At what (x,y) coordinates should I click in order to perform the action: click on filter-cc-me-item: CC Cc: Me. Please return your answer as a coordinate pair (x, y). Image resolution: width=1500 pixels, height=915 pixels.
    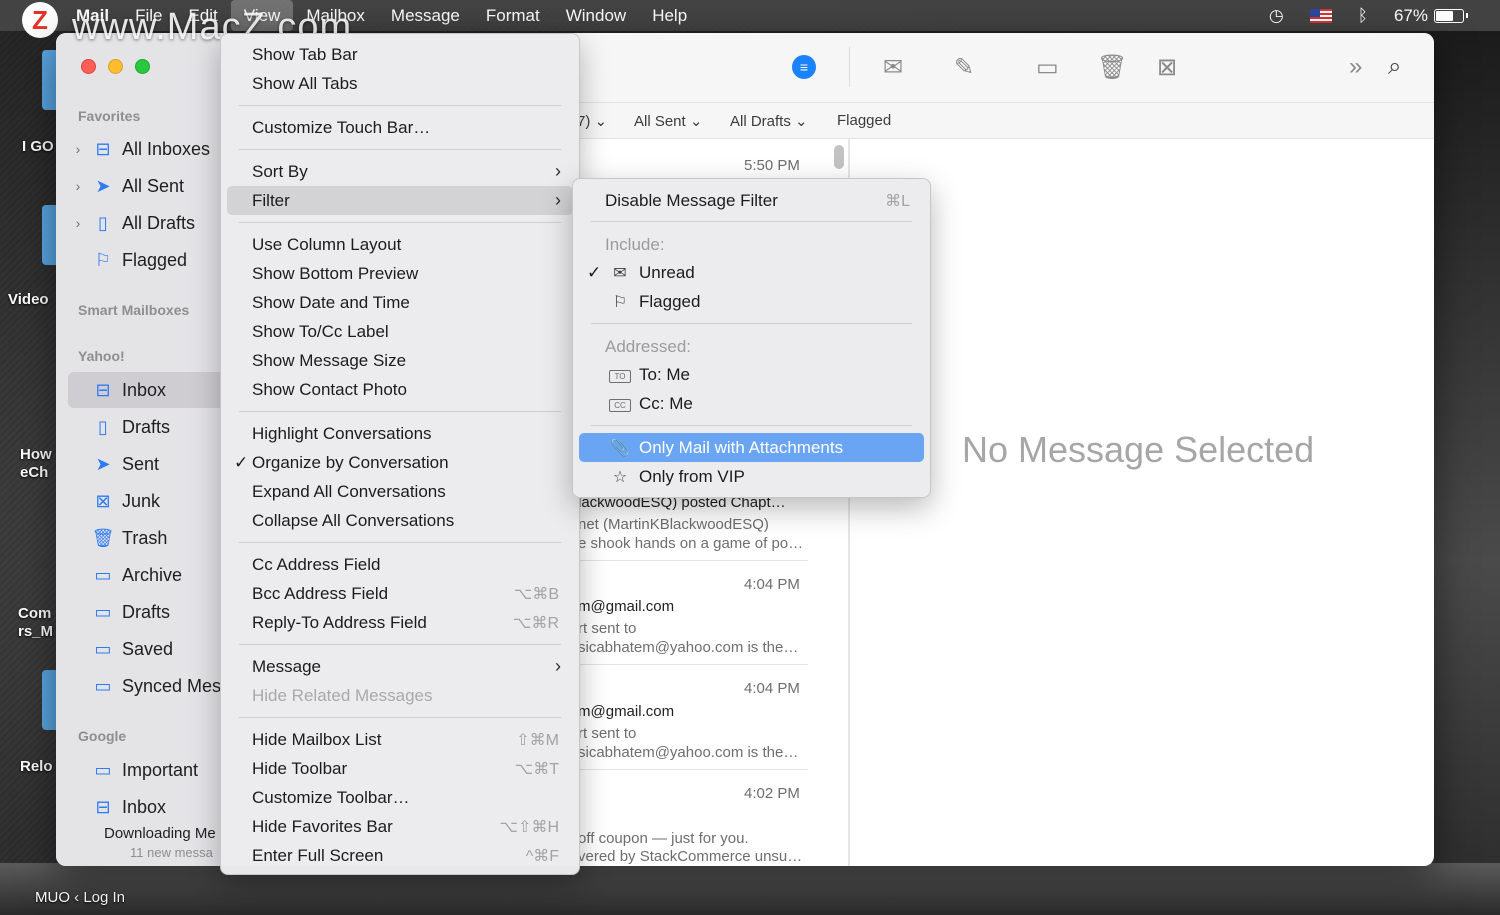
    Looking at the image, I should click on (751, 403).